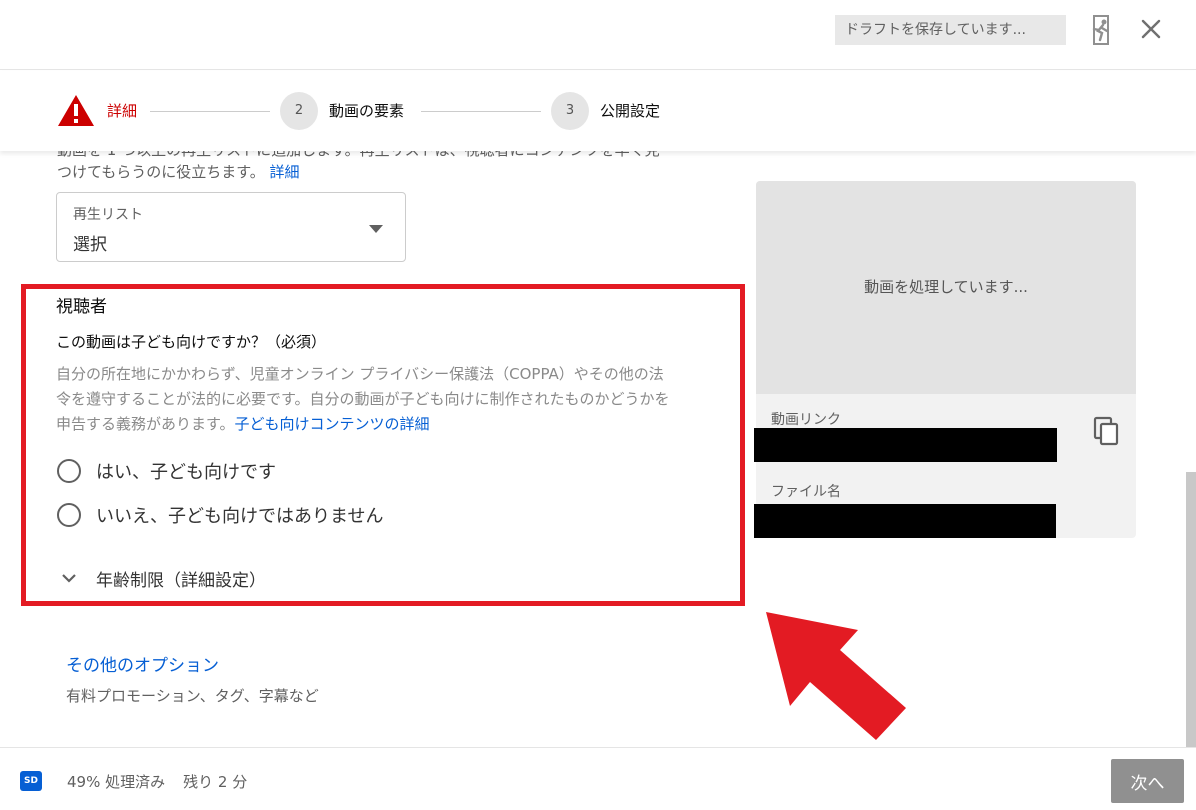  I want to click on warning-icon, so click(76, 110).